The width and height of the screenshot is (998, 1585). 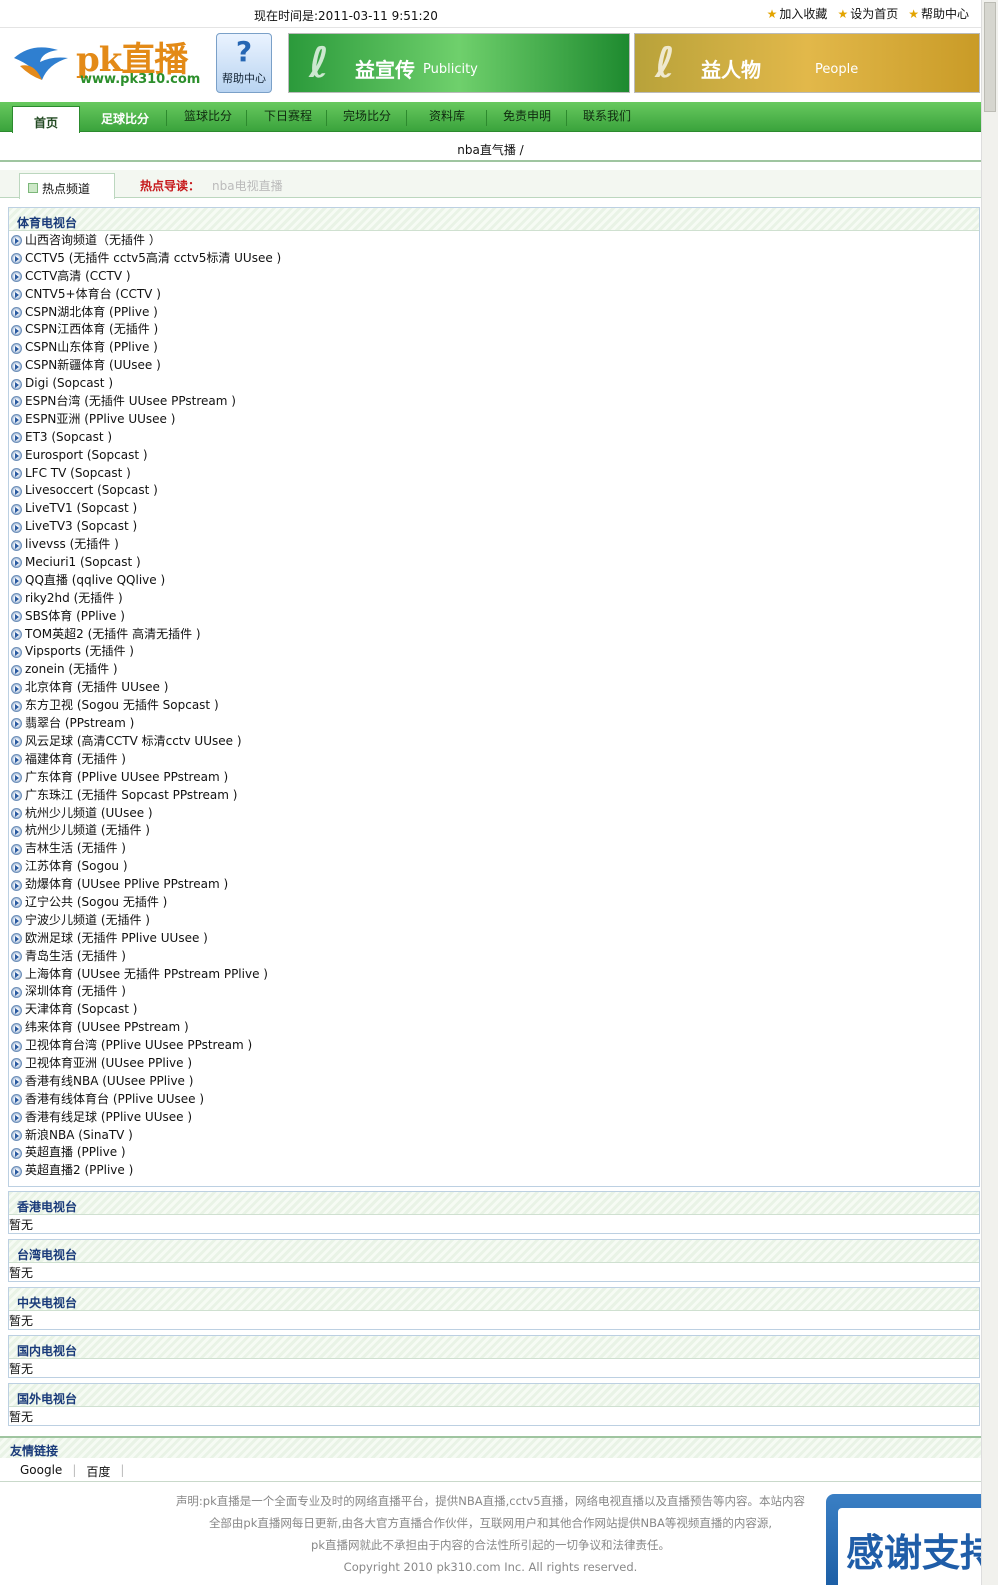 What do you see at coordinates (495, 474) in the screenshot?
I see `channel-item: LFC TV (Sopcast )` at bounding box center [495, 474].